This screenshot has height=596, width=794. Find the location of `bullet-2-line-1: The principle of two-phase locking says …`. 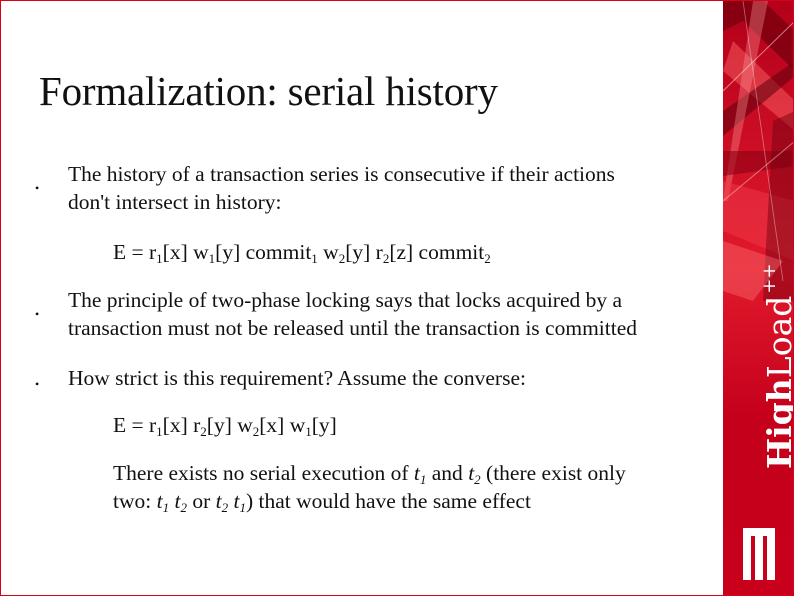

bullet-2-line-1: The principle of two-phase locking says … is located at coordinates (345, 300).